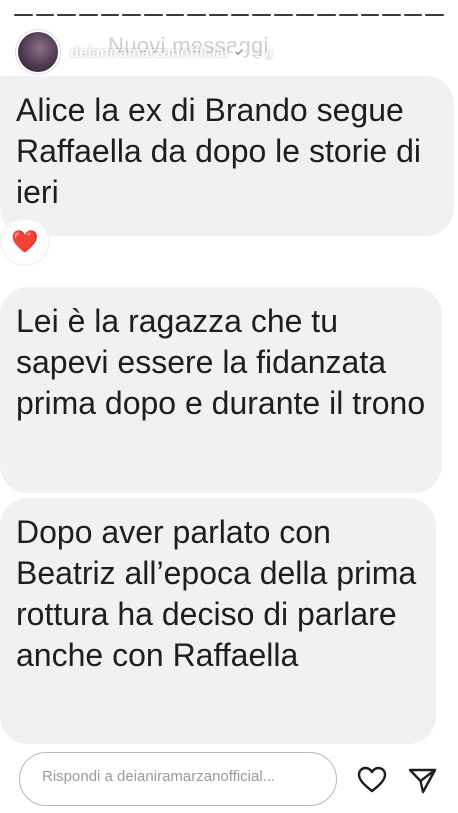 The image size is (458, 813). I want to click on story-progress-bar, so click(229, 15).